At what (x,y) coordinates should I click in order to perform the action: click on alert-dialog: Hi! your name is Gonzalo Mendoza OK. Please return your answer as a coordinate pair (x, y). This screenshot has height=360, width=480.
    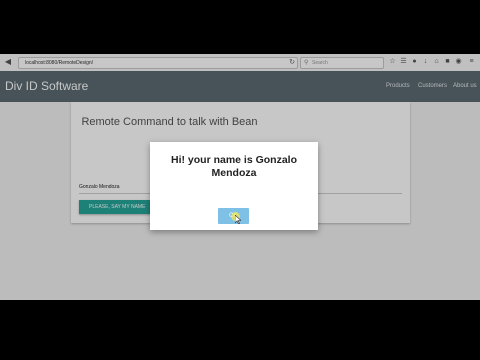
    Looking at the image, I should click on (234, 186).